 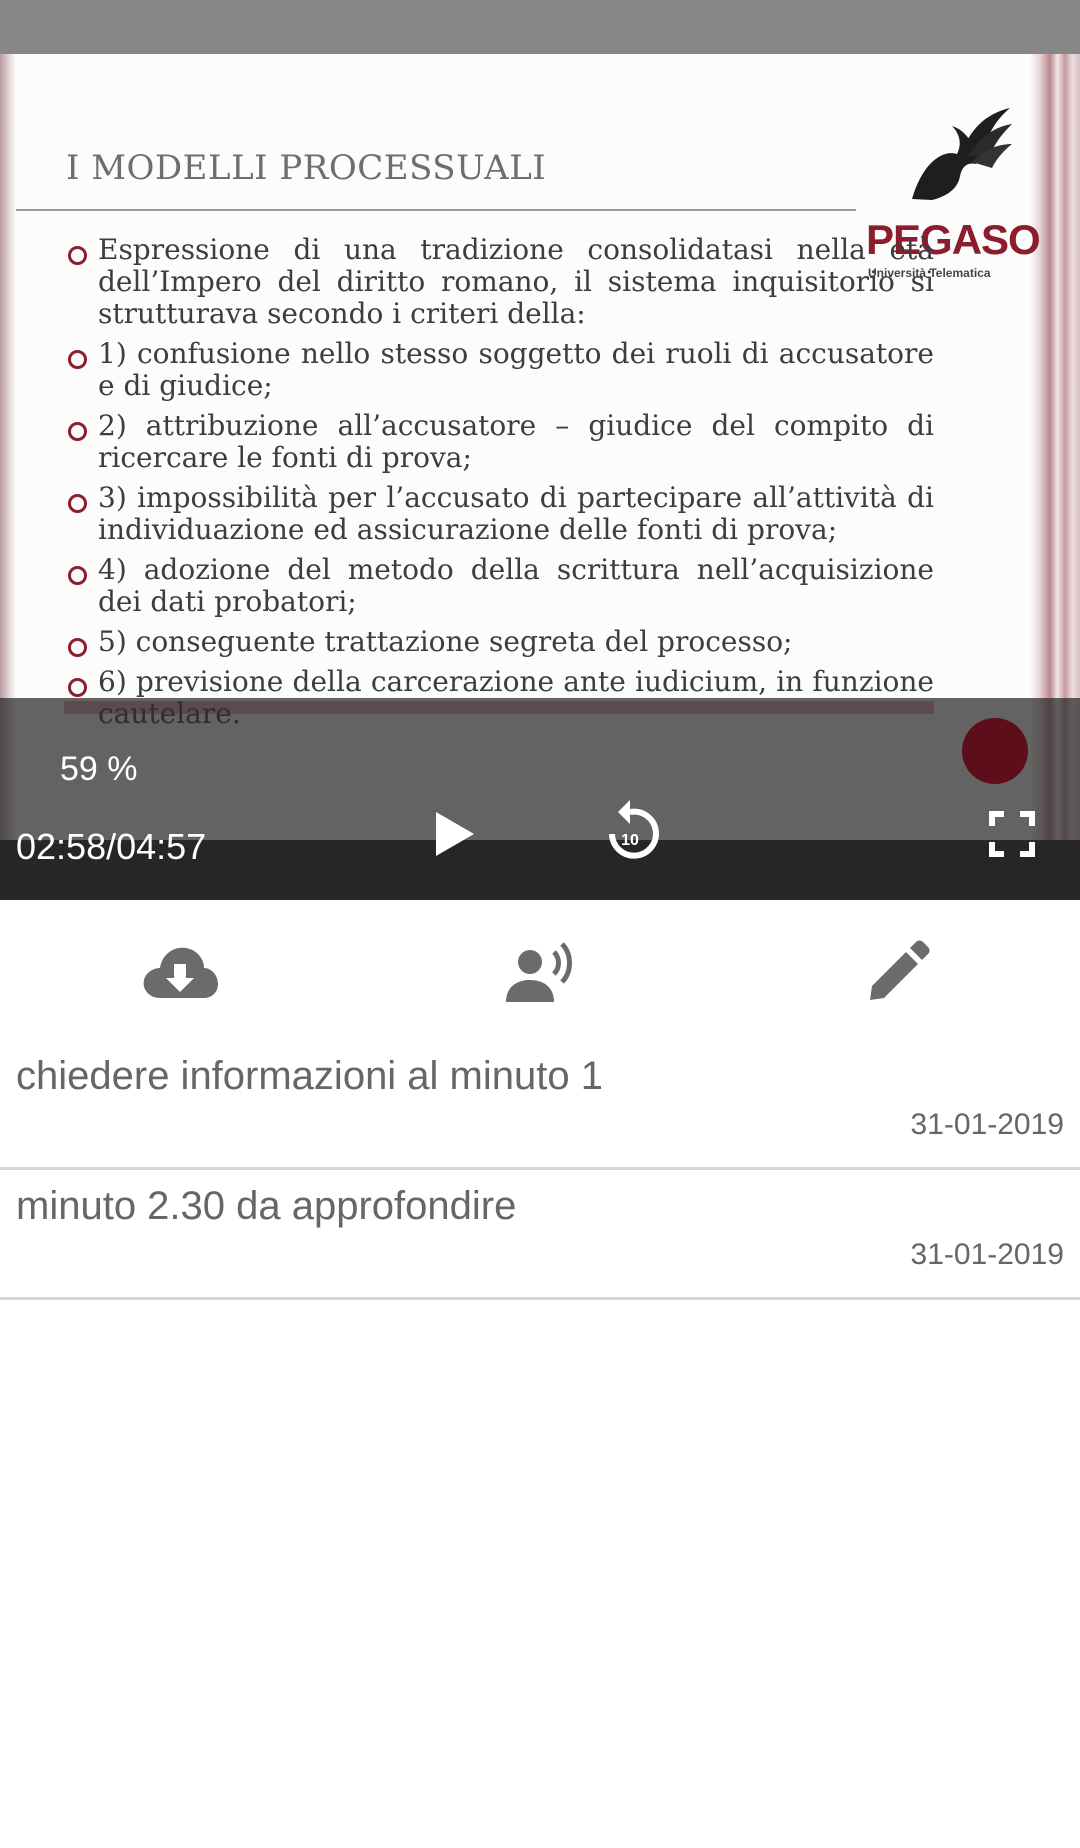 What do you see at coordinates (634, 829) in the screenshot?
I see `replay-icon: 10` at bounding box center [634, 829].